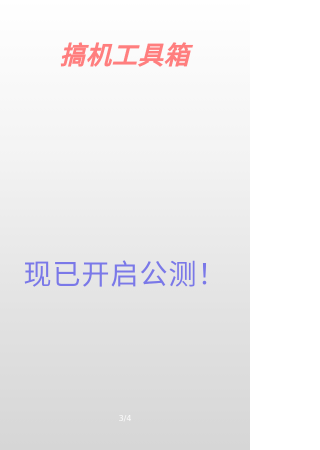  What do you see at coordinates (125, 274) in the screenshot?
I see `public-beta-headline: 现已开启公测！` at bounding box center [125, 274].